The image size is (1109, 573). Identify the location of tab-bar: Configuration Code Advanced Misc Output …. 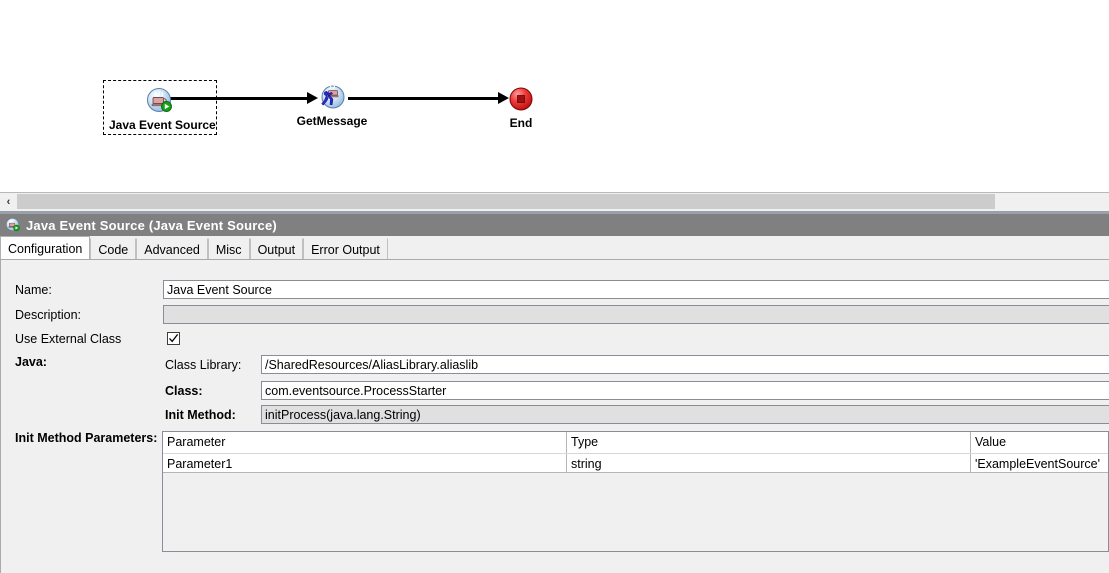
(554, 248).